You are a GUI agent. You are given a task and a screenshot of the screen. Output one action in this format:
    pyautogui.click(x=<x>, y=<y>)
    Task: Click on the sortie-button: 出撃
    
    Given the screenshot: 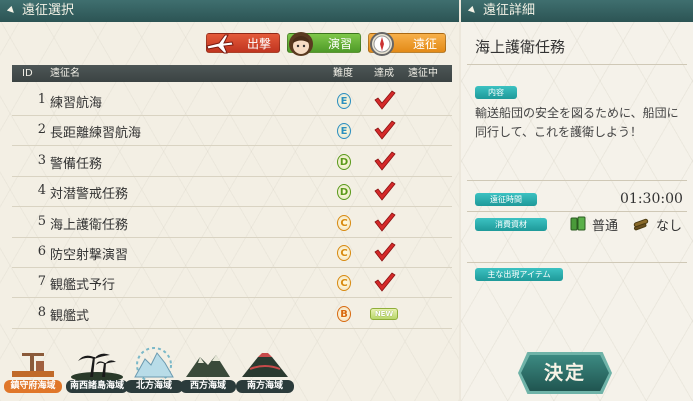 What is the action you would take?
    pyautogui.click(x=243, y=43)
    